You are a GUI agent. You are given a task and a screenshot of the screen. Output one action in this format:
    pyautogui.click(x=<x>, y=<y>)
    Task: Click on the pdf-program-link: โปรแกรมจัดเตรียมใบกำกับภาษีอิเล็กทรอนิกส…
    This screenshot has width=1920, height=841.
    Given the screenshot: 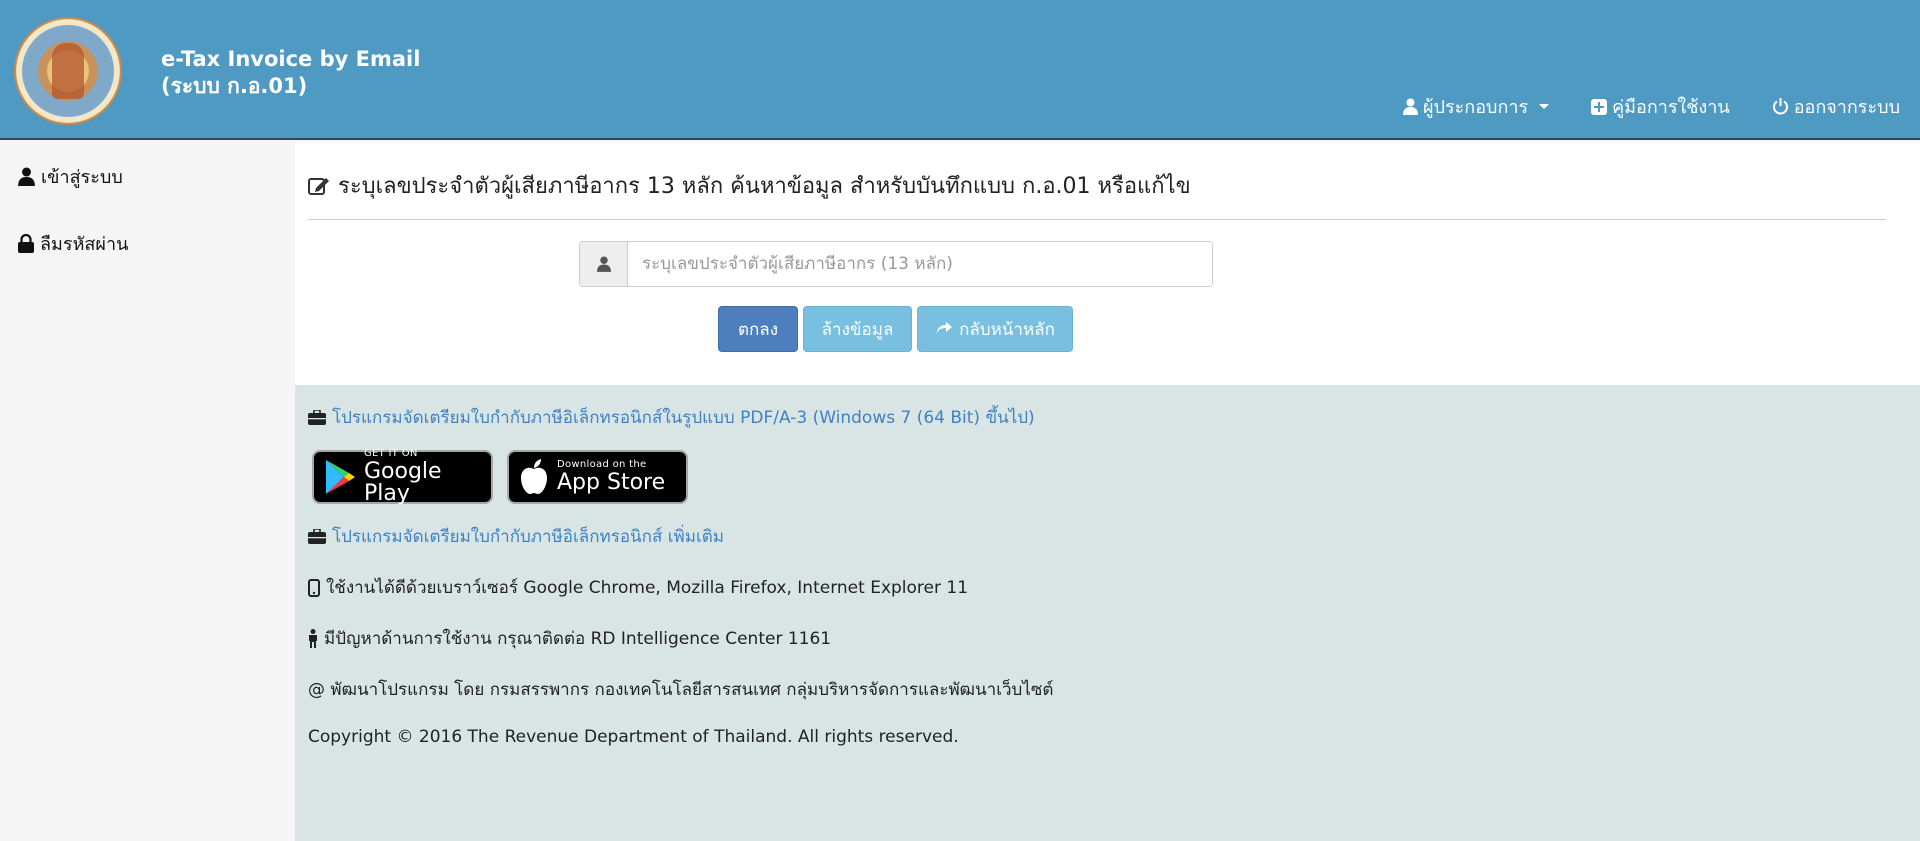 What is the action you would take?
    pyautogui.click(x=683, y=417)
    